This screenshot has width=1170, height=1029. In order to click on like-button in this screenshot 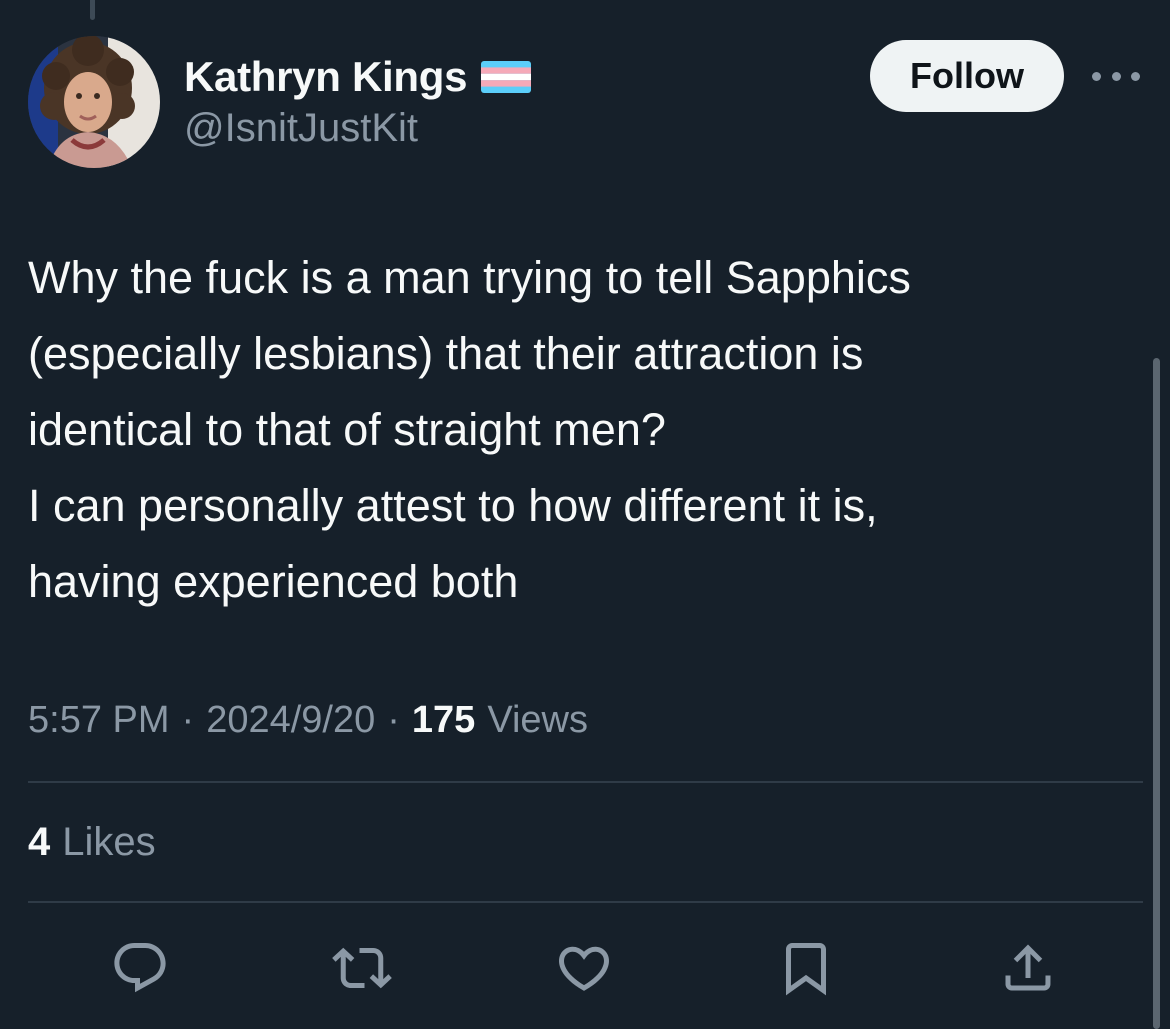, I will do `click(584, 968)`.